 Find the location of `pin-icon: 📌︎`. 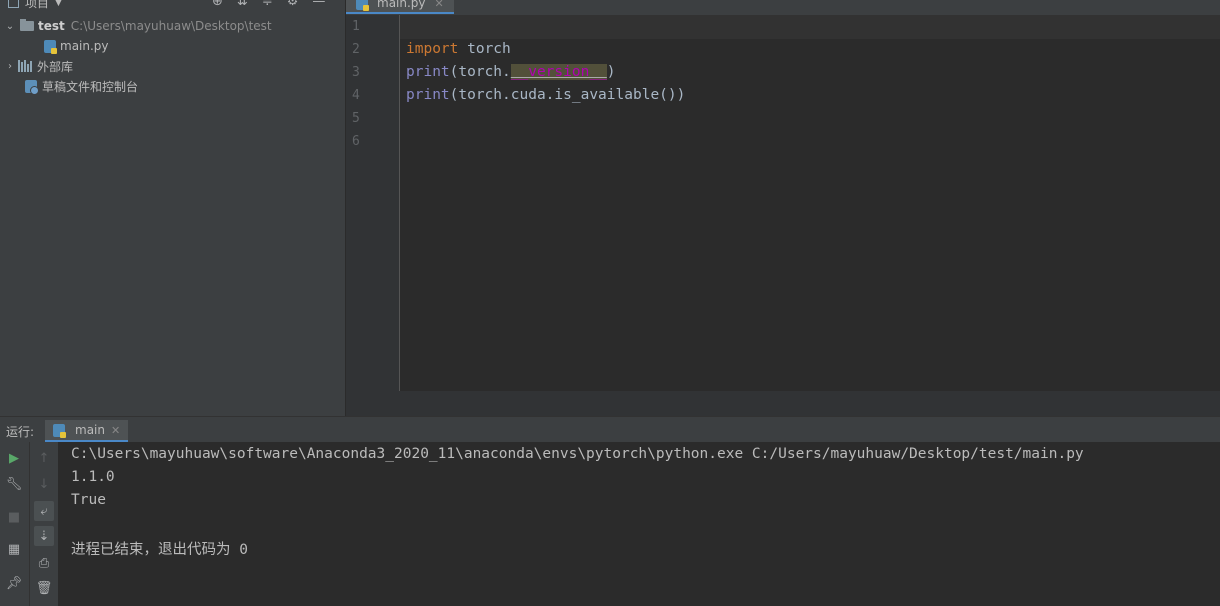

pin-icon: 📌︎ is located at coordinates (14, 583).